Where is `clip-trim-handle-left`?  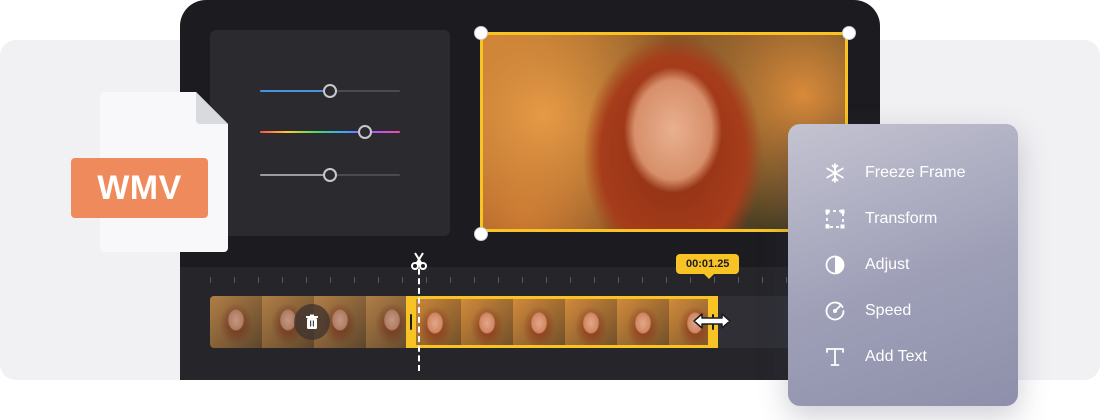
clip-trim-handle-left is located at coordinates (411, 322).